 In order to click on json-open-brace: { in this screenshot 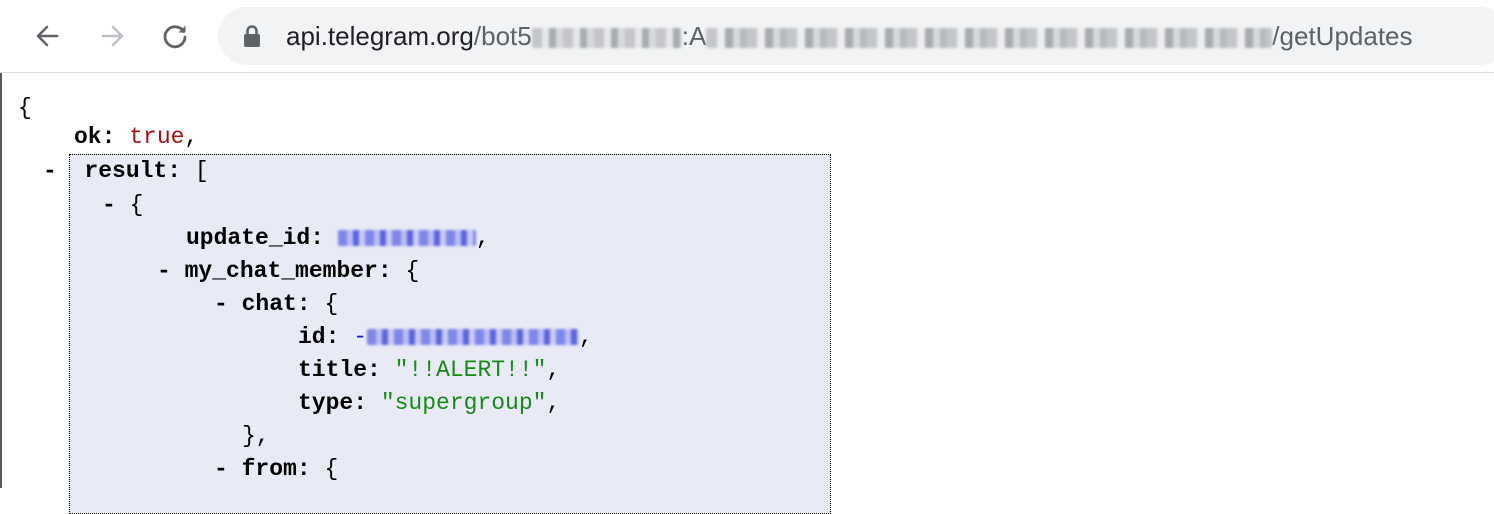, I will do `click(25, 108)`.